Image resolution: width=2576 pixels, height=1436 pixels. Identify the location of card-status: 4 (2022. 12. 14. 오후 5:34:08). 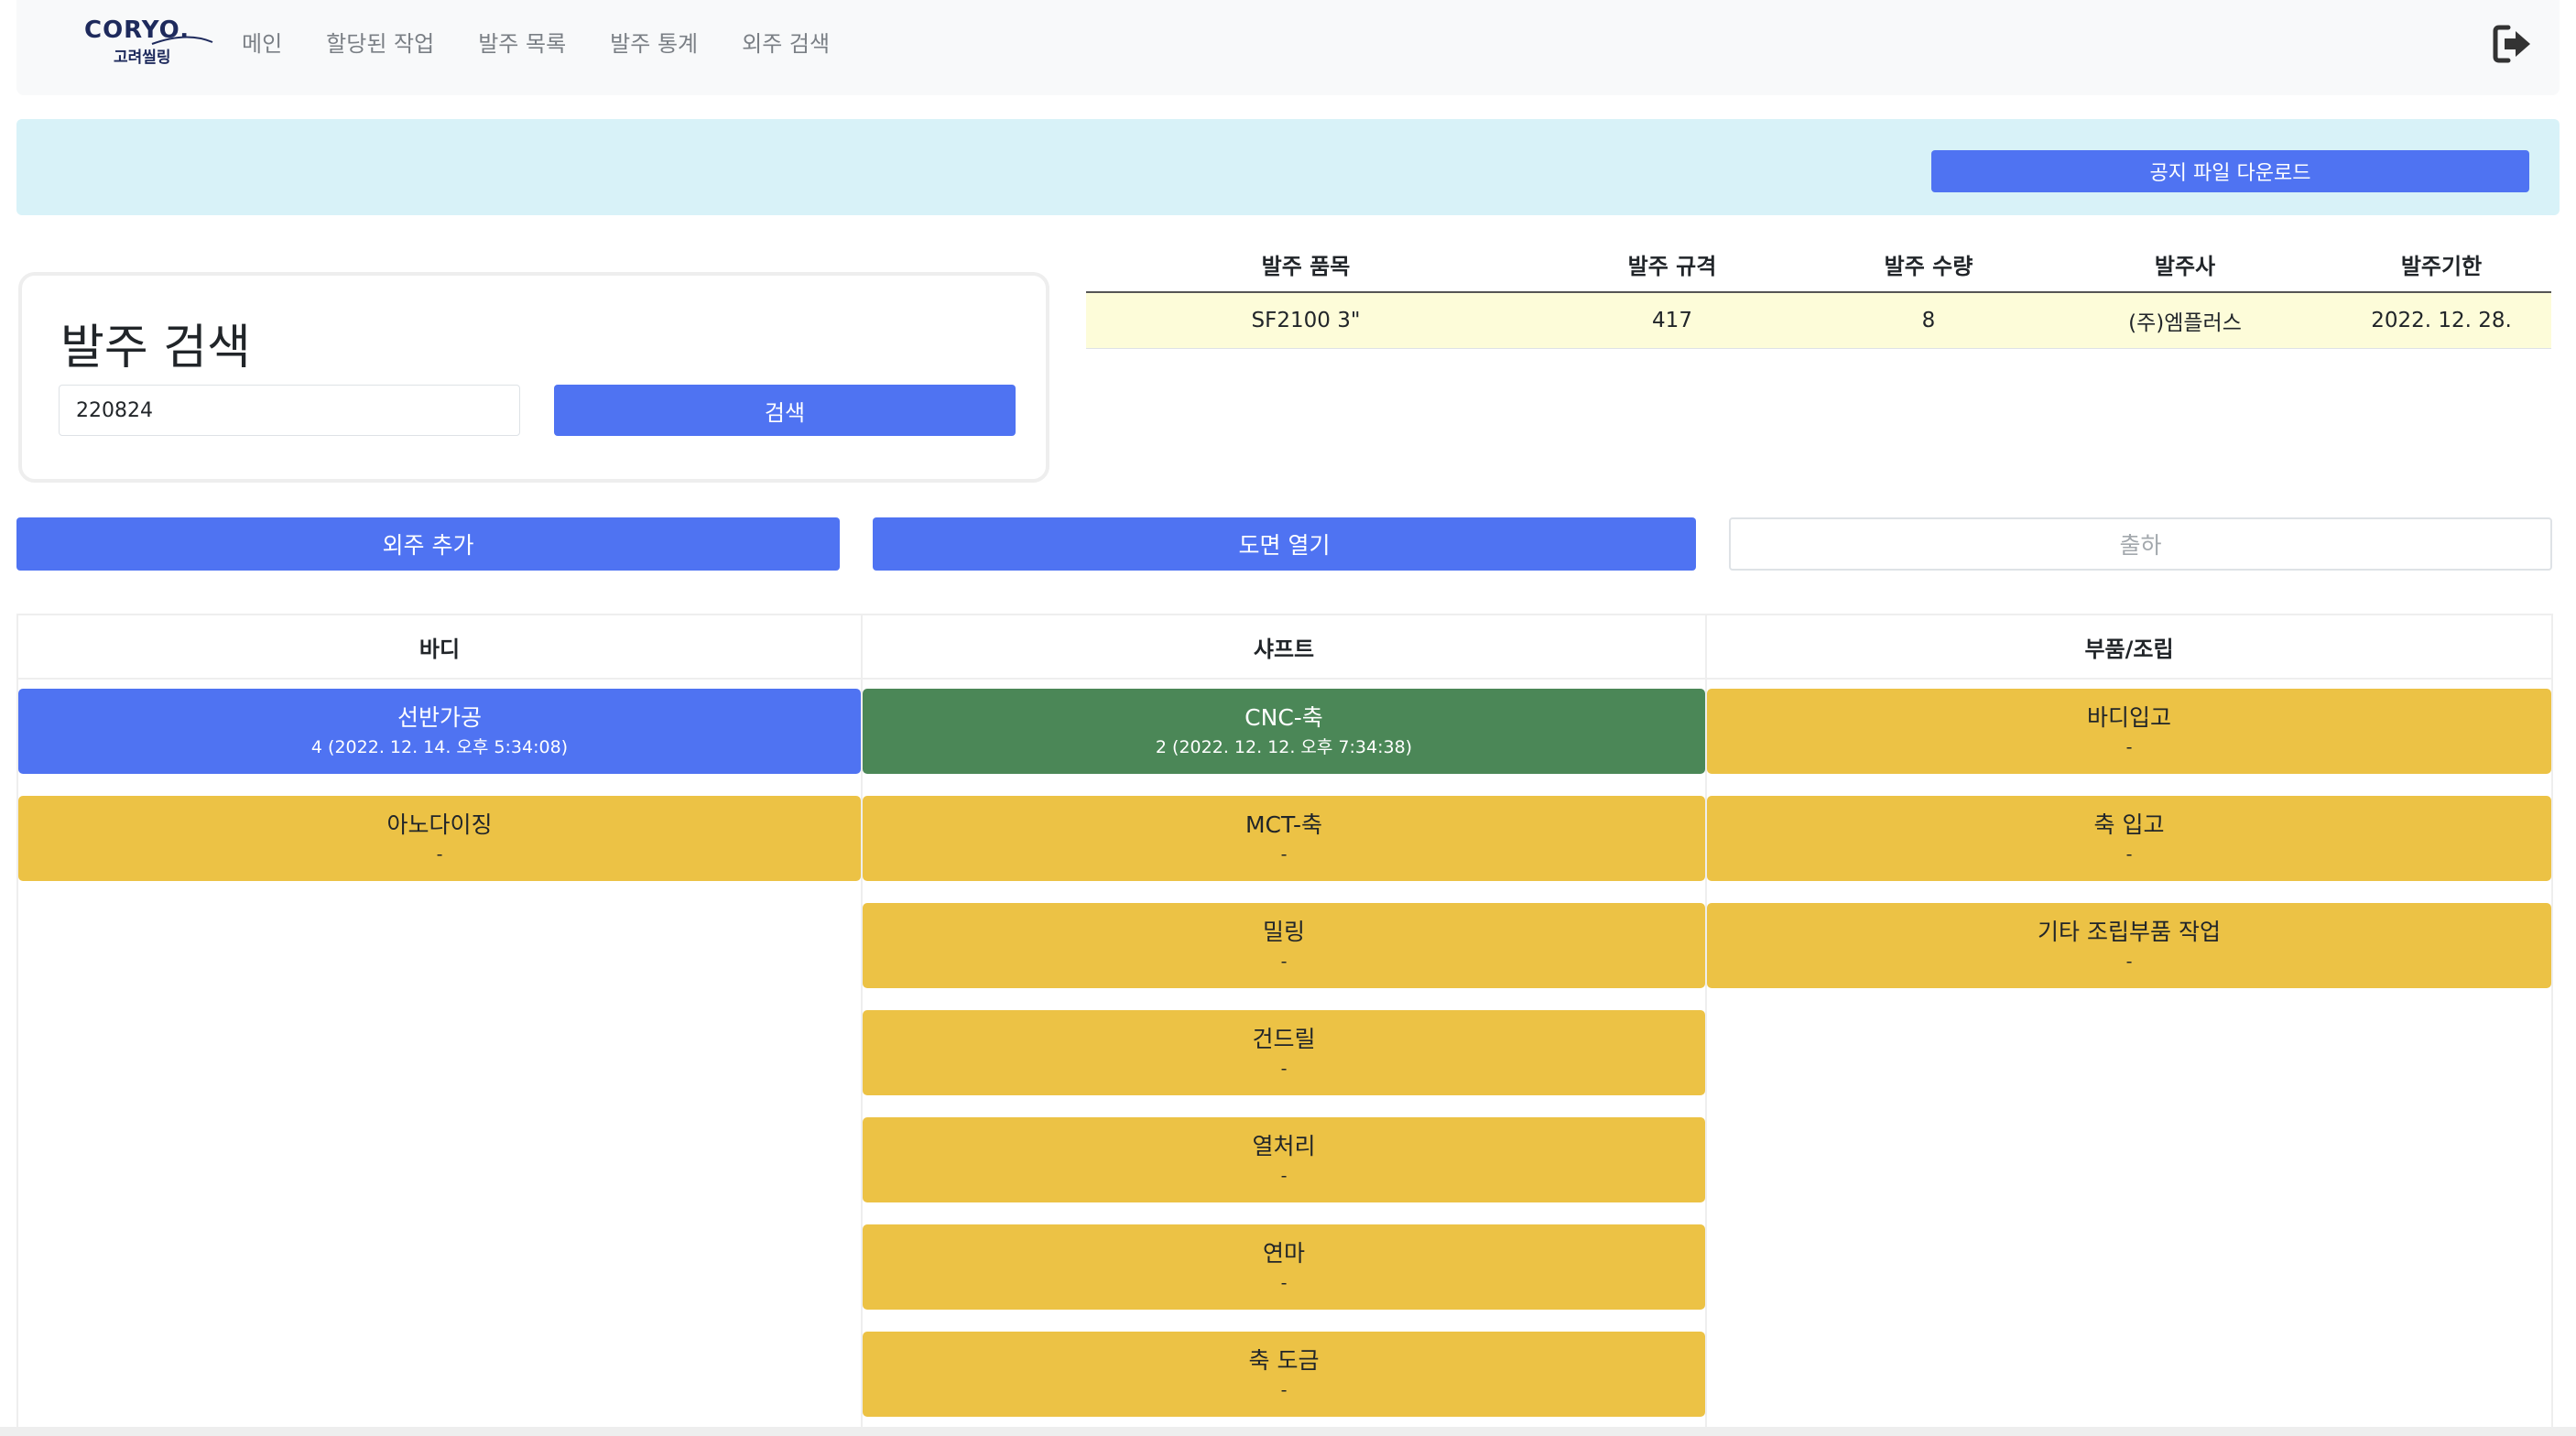
(439, 746).